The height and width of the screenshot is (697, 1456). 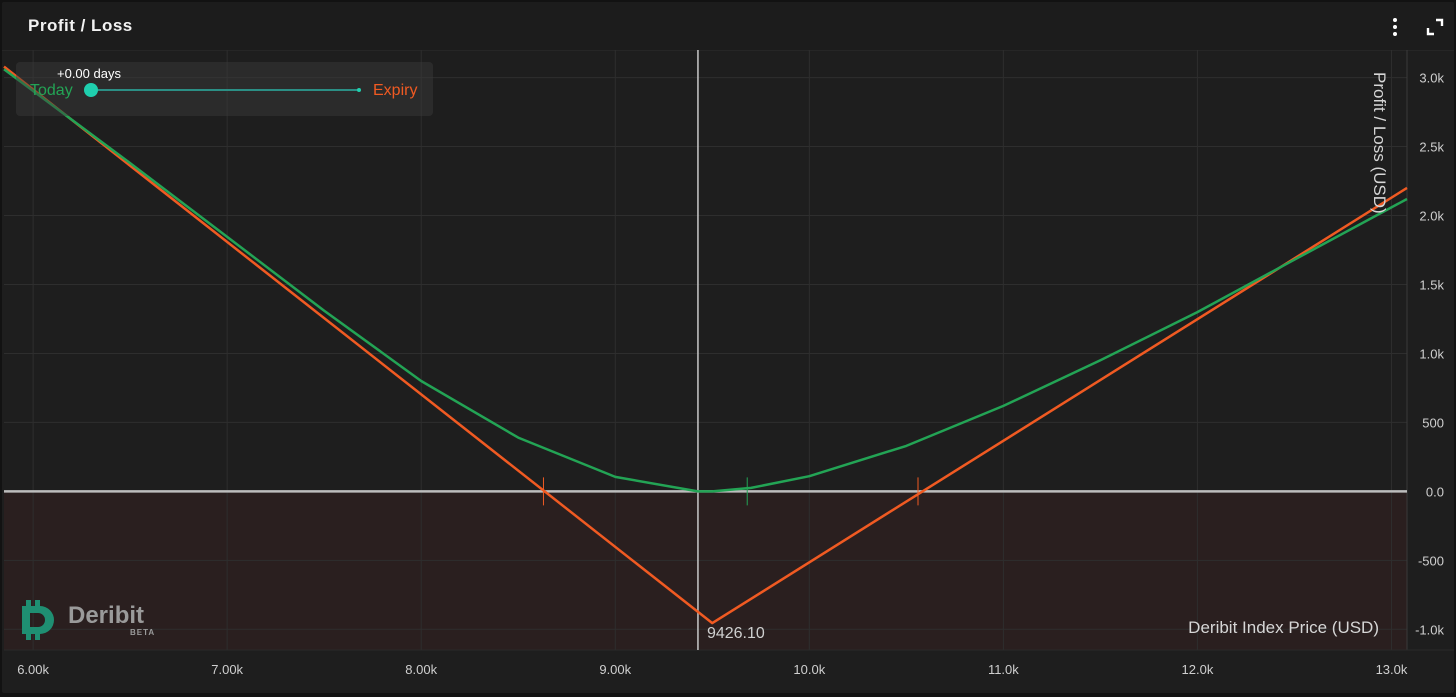 I want to click on price-cursor-label: 9426.10, so click(x=736, y=633).